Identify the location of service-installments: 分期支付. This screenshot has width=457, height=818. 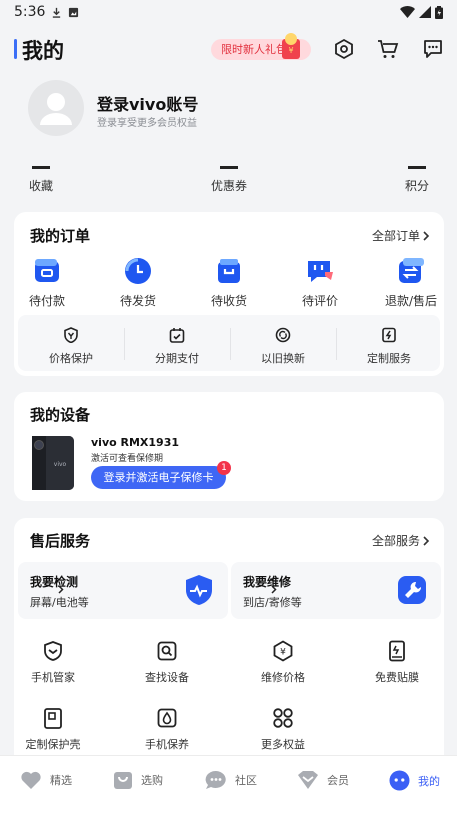
(177, 346).